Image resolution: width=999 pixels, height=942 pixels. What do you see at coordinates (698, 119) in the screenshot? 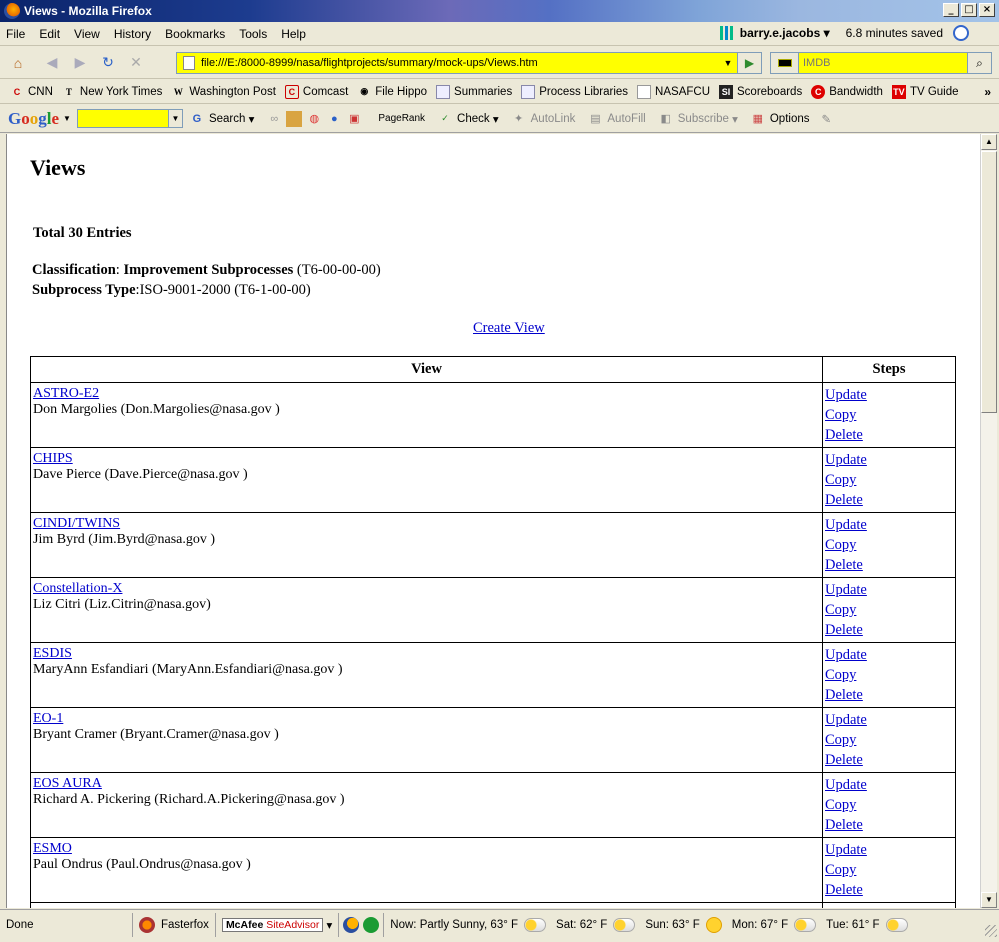
I see `subscribe-button: ◧ Subscribe ▾` at bounding box center [698, 119].